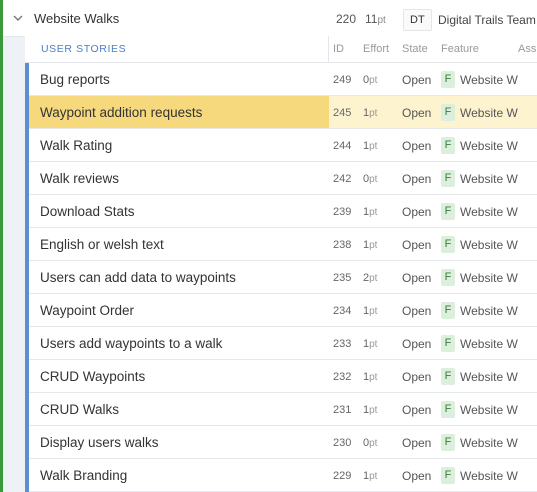 The width and height of the screenshot is (537, 492). I want to click on story-row: Display users walks 230 0pt Open F Website W, so click(281, 442).